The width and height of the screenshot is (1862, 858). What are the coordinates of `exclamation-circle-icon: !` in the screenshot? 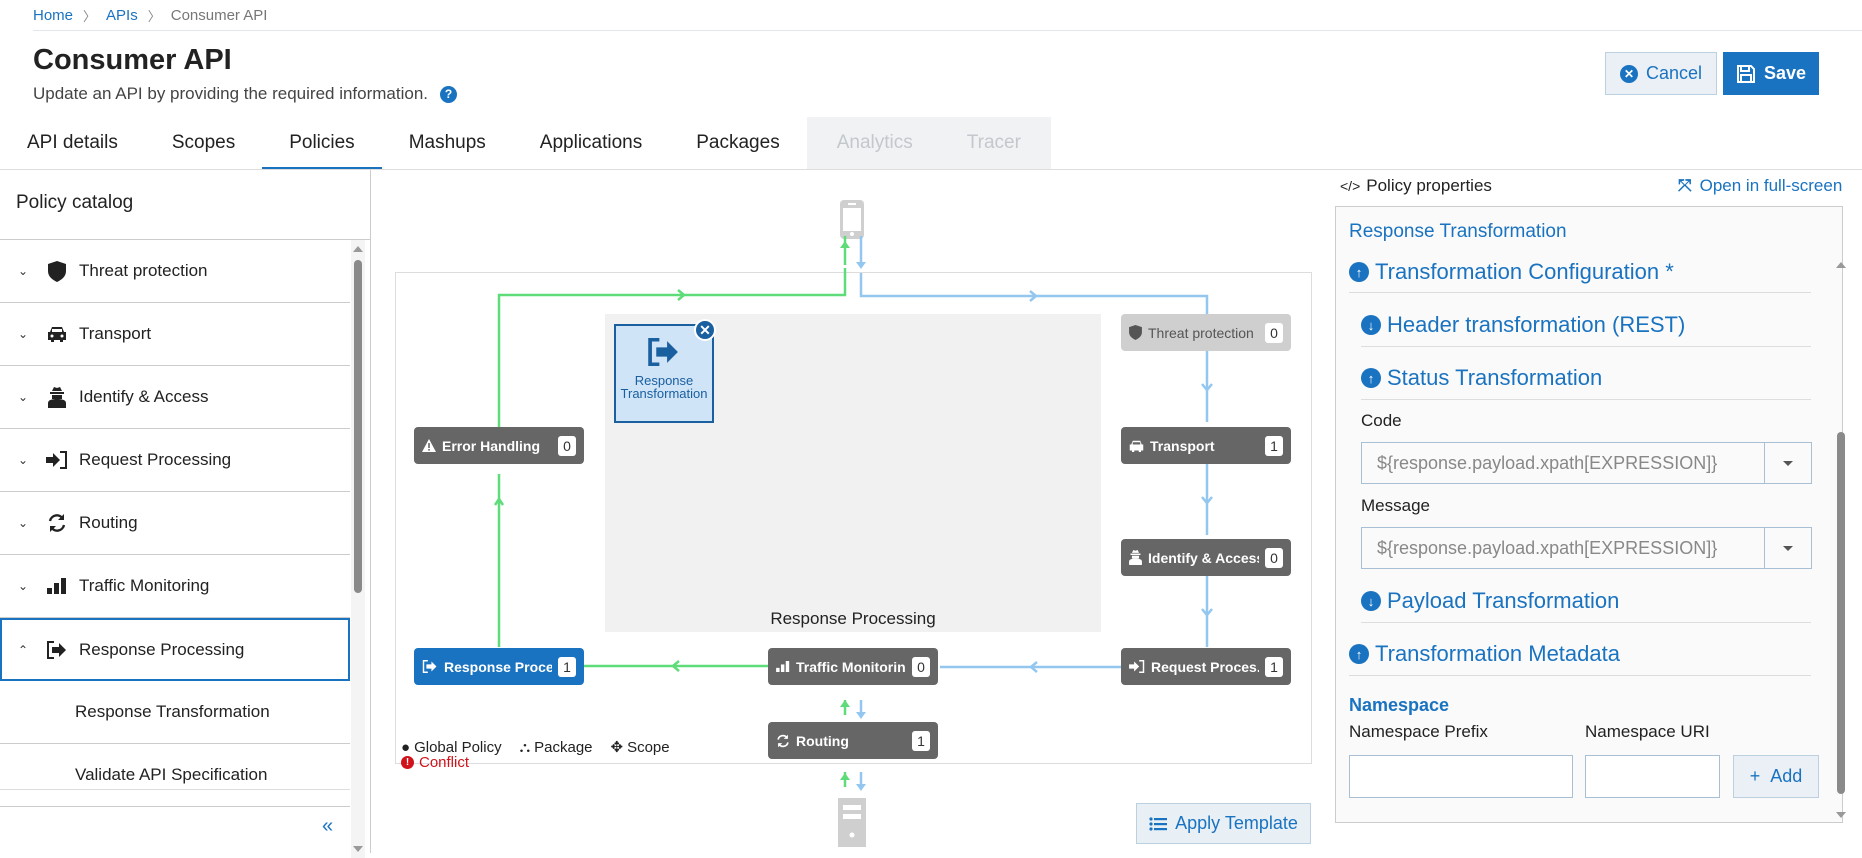 It's located at (407, 762).